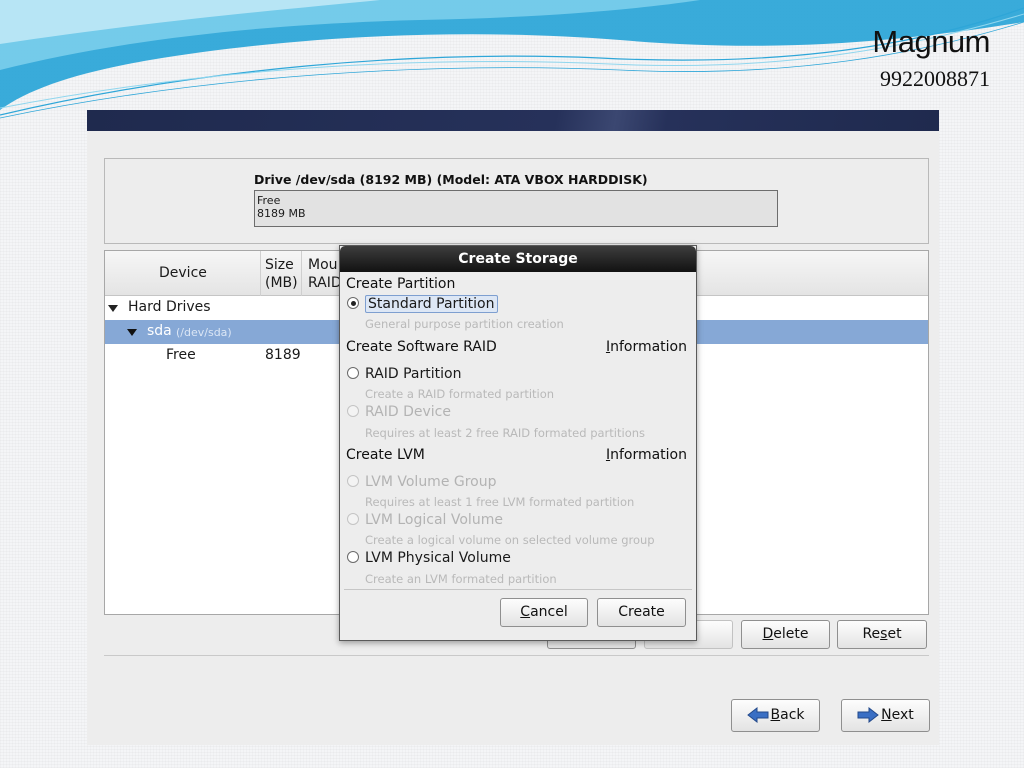 The height and width of the screenshot is (768, 1024). I want to click on section-create-partition: Create Partition, so click(401, 284).